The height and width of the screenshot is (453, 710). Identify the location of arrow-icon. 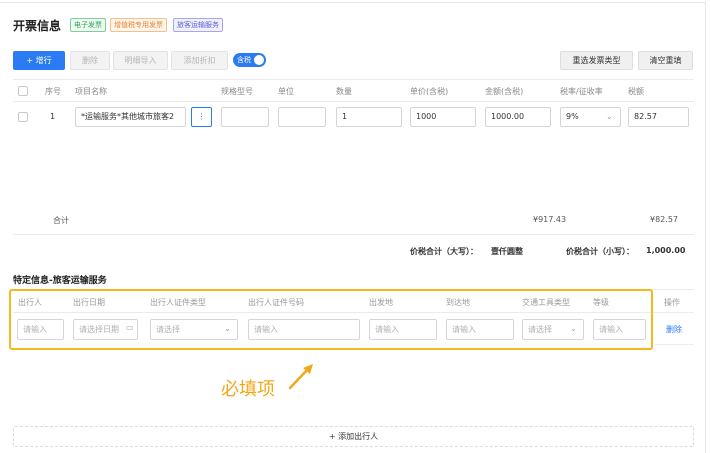
(300, 377).